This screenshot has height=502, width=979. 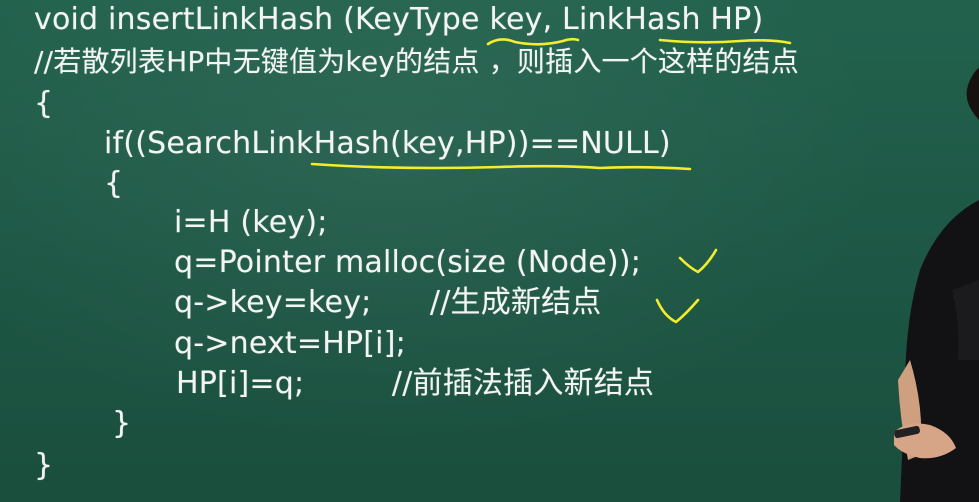 I want to click on checkmark-new-node-icon, so click(x=677, y=311).